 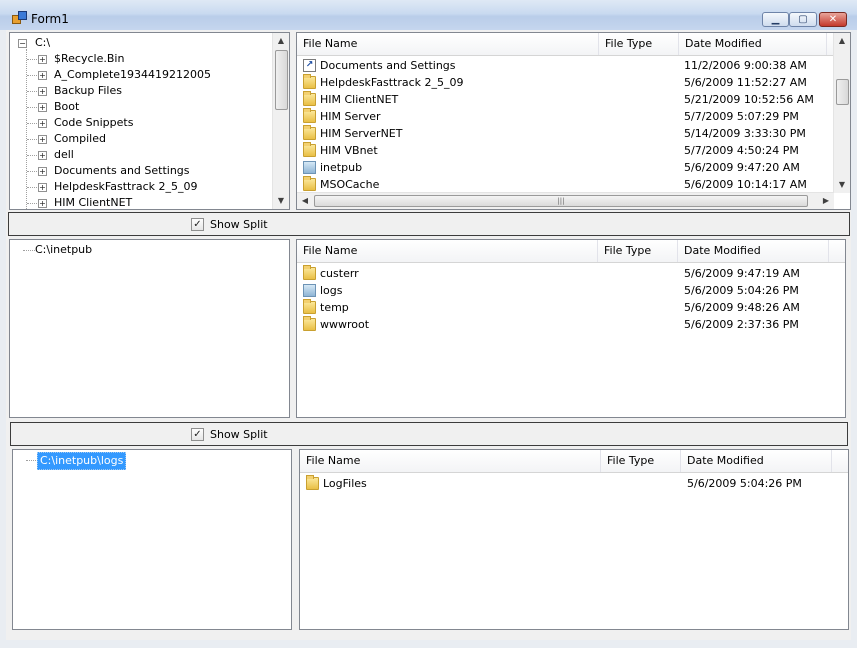 I want to click on tree-node: + HelpdeskFasttrack 2_5_09, so click(x=140, y=187).